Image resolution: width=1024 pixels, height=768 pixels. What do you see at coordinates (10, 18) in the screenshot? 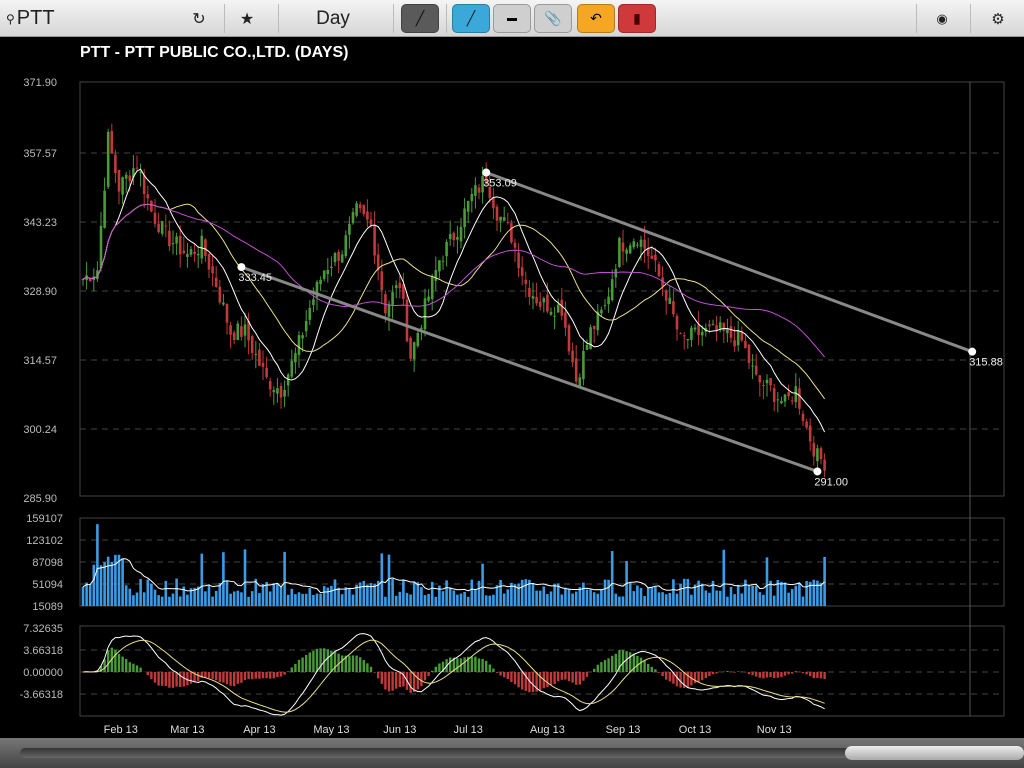
I see `search-icon: ⚲` at bounding box center [10, 18].